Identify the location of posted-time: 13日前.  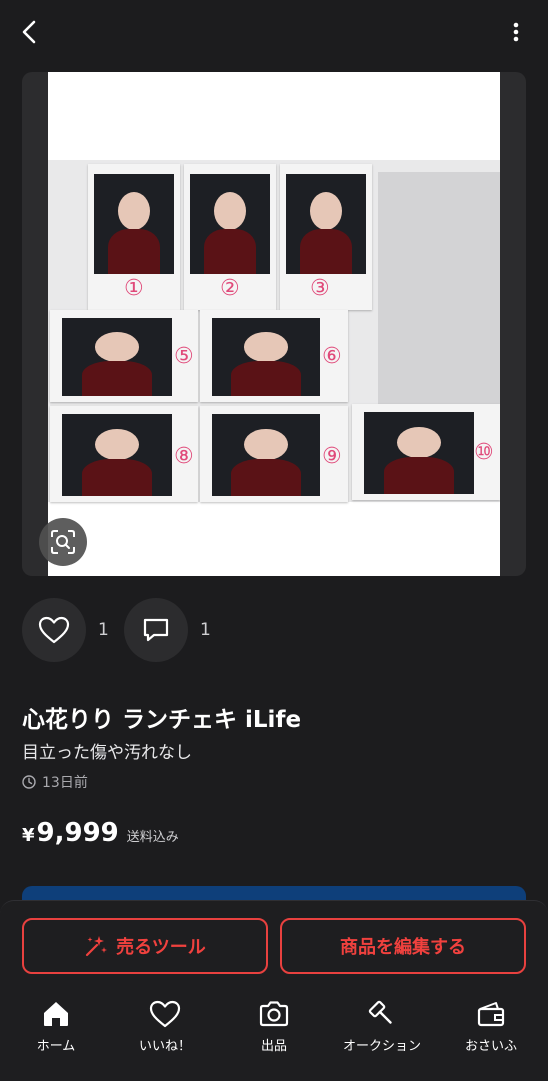
(55, 782).